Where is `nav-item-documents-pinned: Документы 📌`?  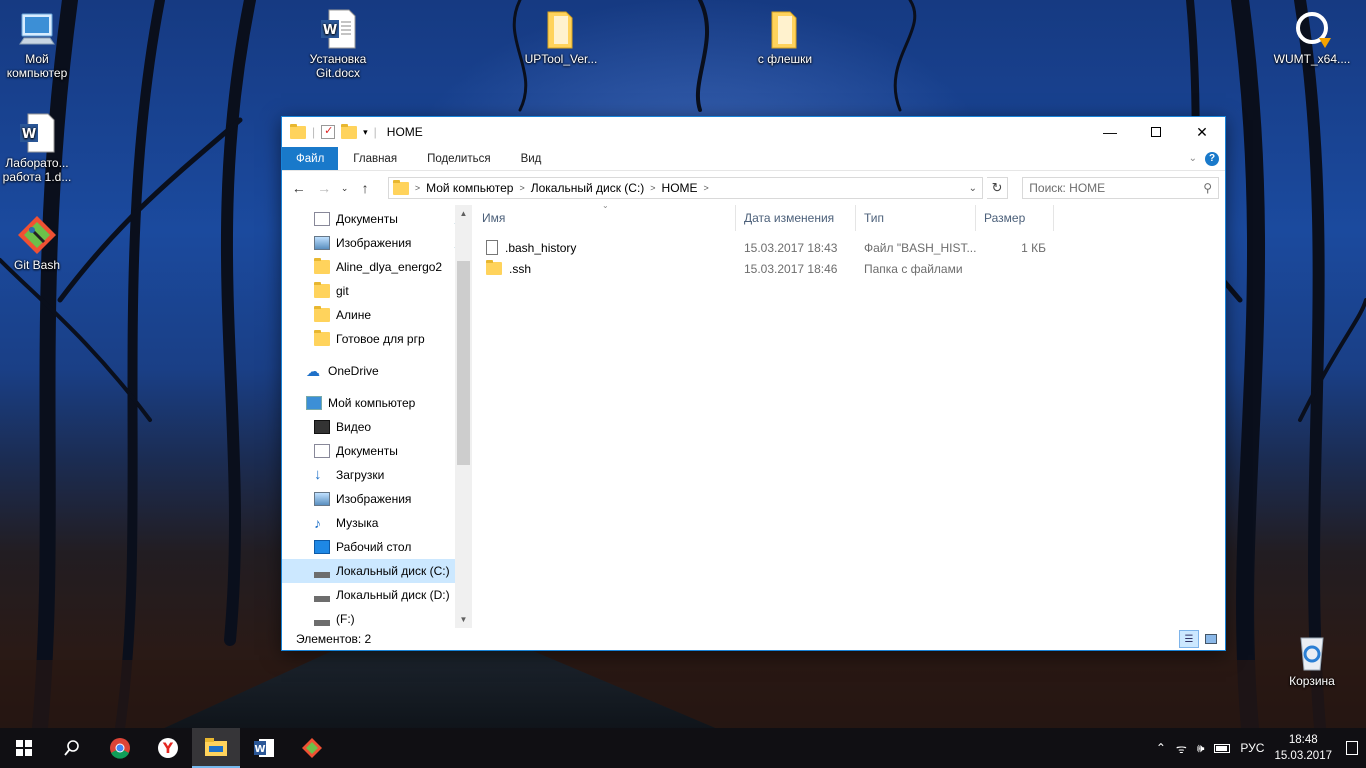
nav-item-documents-pinned: Документы 📌 is located at coordinates (377, 219).